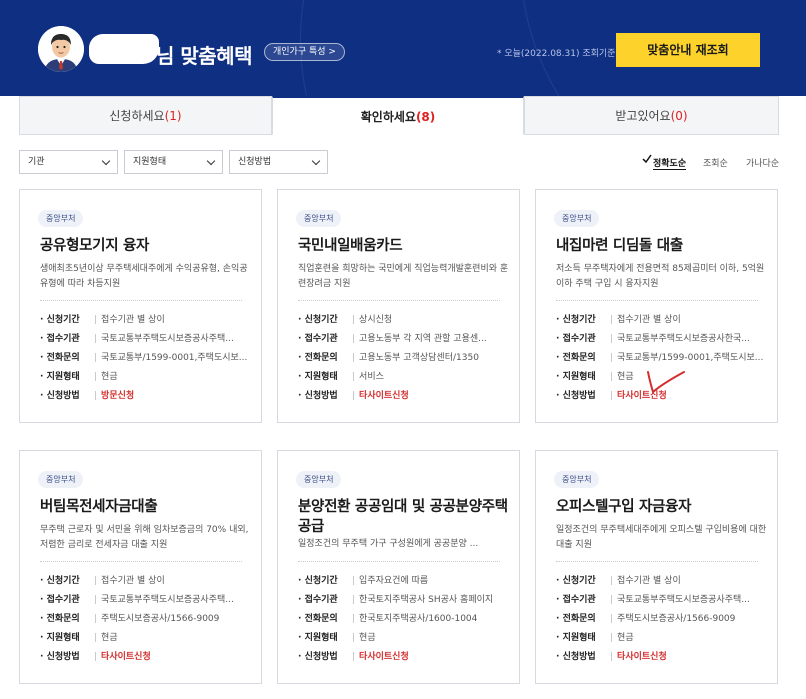 This screenshot has width=806, height=699. I want to click on user-avatar-icon, so click(61, 49).